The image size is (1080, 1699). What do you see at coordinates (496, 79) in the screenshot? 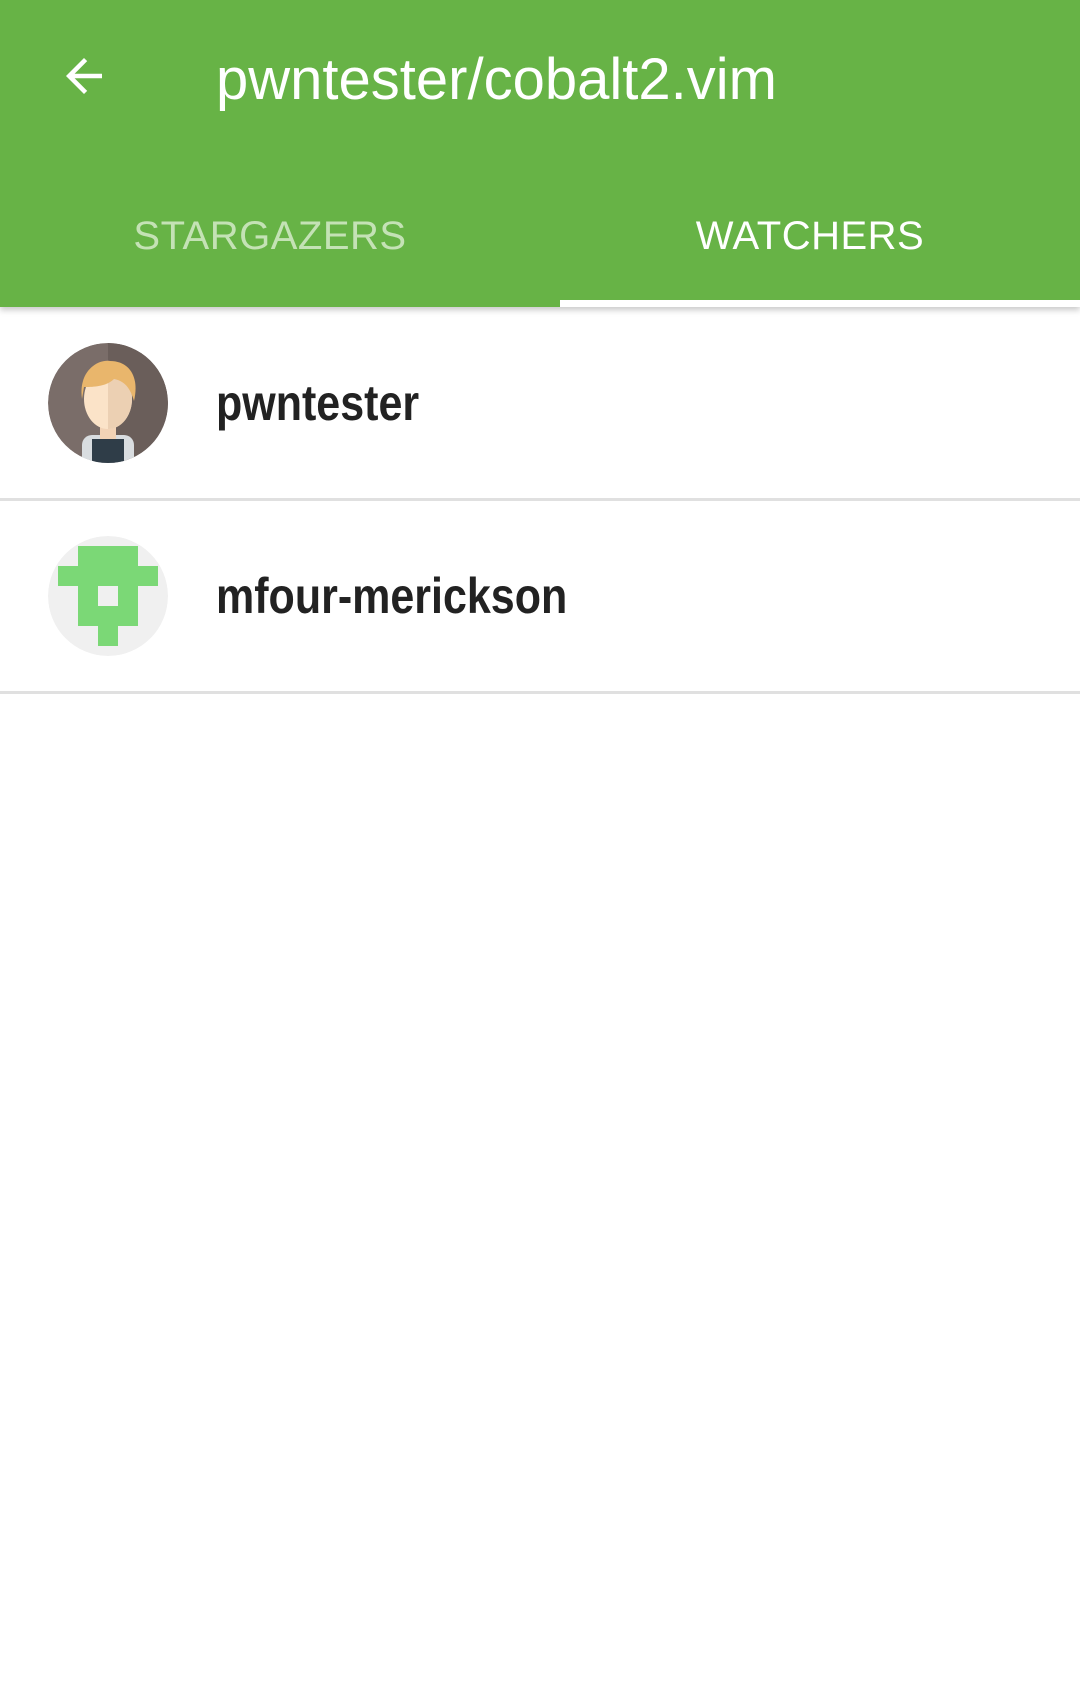
I see `page-title: pwntester/cobalt2.vim` at bounding box center [496, 79].